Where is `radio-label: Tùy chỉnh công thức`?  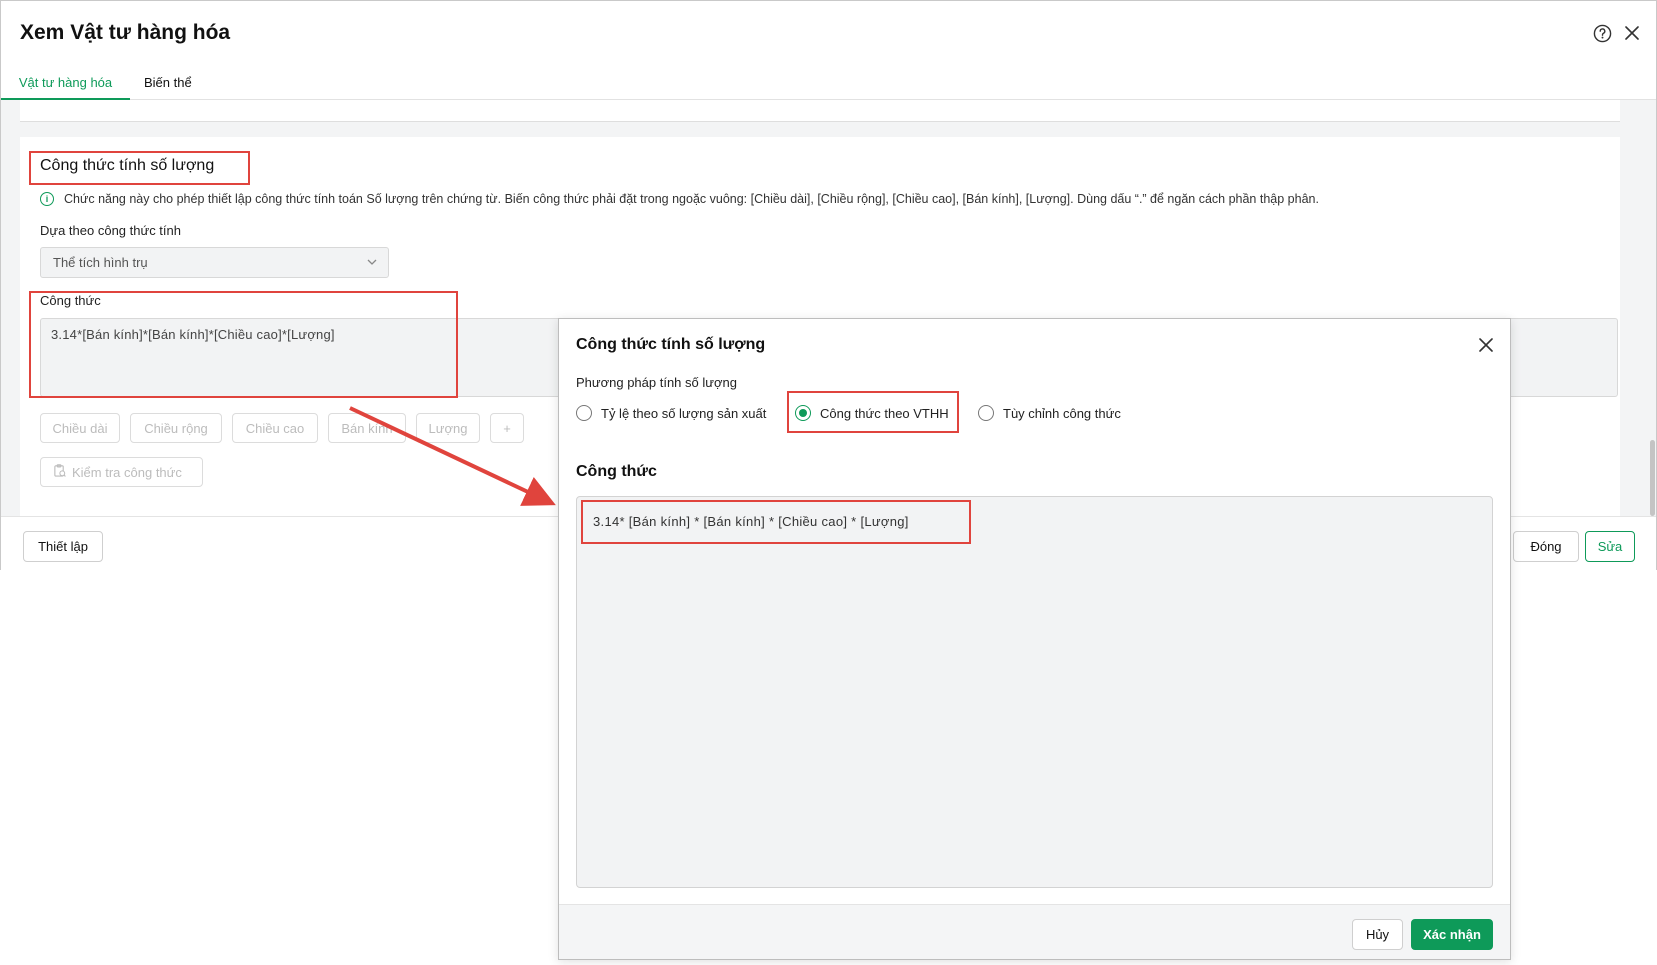
radio-label: Tùy chỉnh công thức is located at coordinates (1062, 413).